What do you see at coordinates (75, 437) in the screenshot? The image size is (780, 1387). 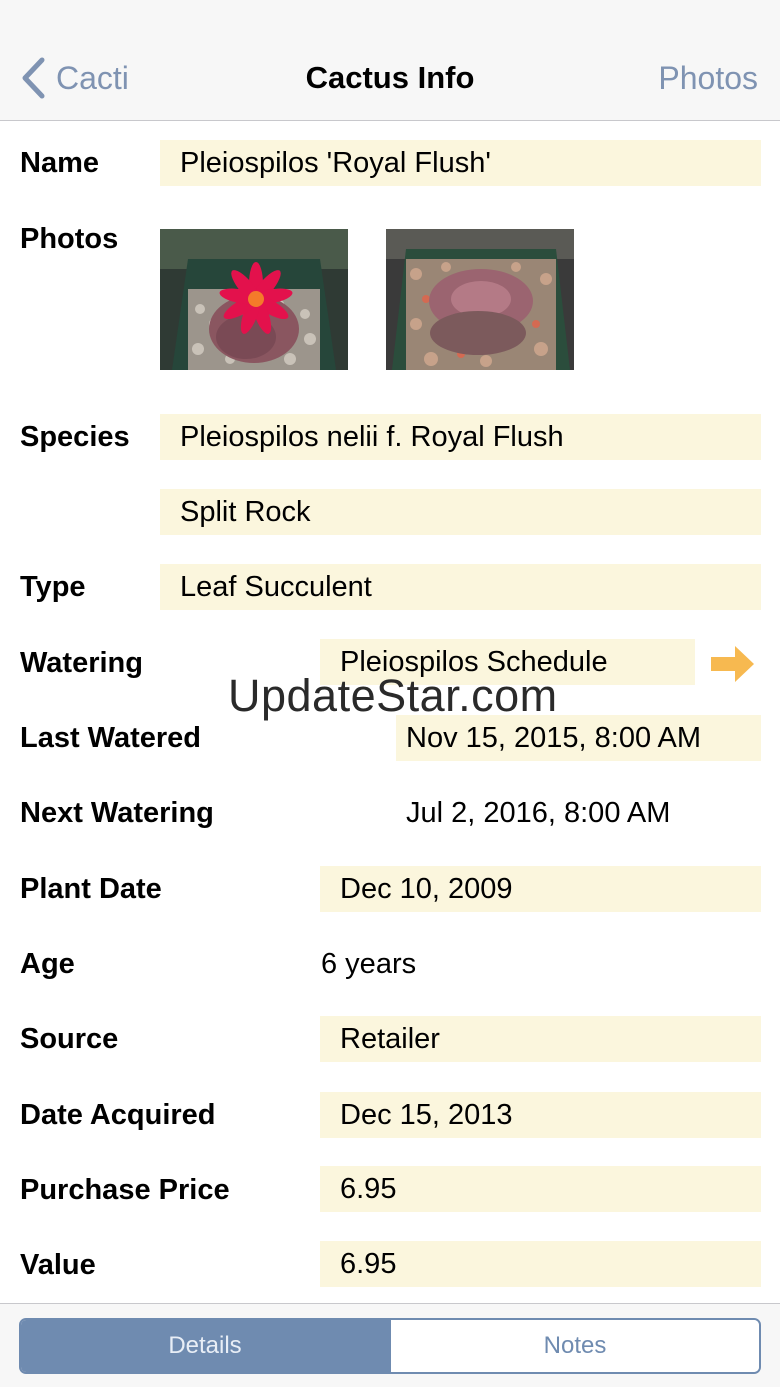 I see `species-label: Species` at bounding box center [75, 437].